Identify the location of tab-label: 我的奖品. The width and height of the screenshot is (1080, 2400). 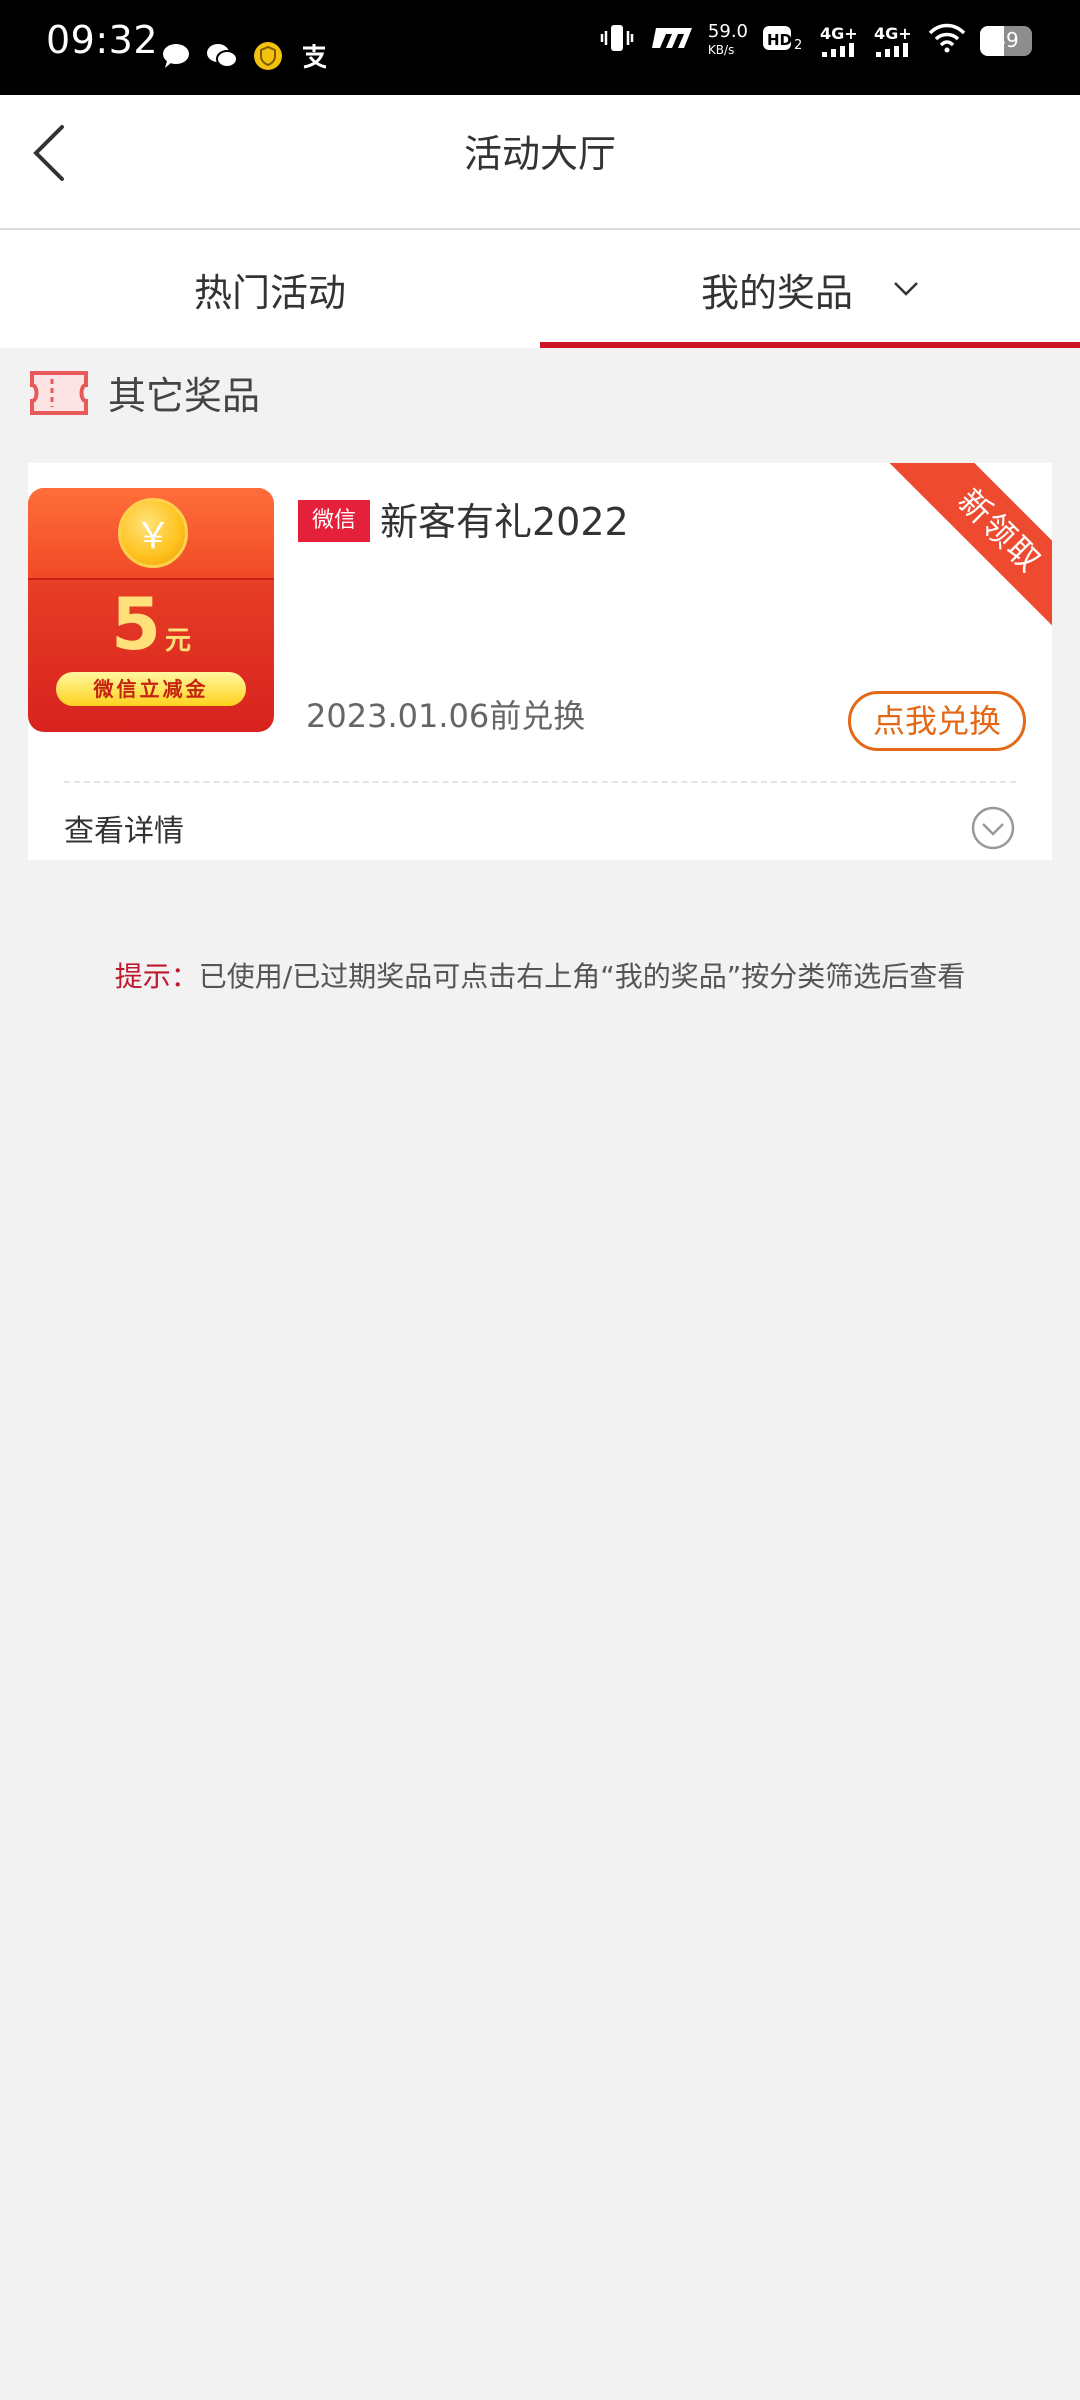
(776, 292).